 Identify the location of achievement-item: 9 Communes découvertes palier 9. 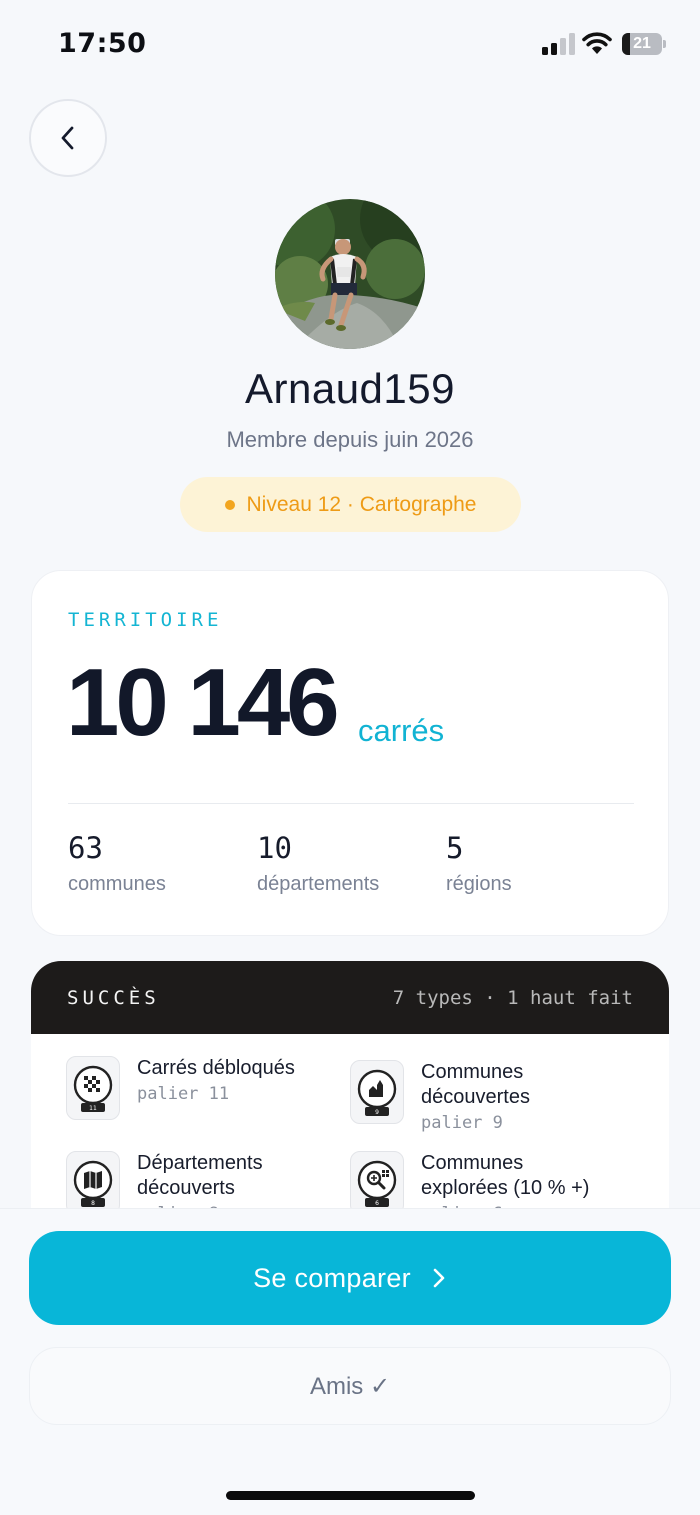
(455, 1098).